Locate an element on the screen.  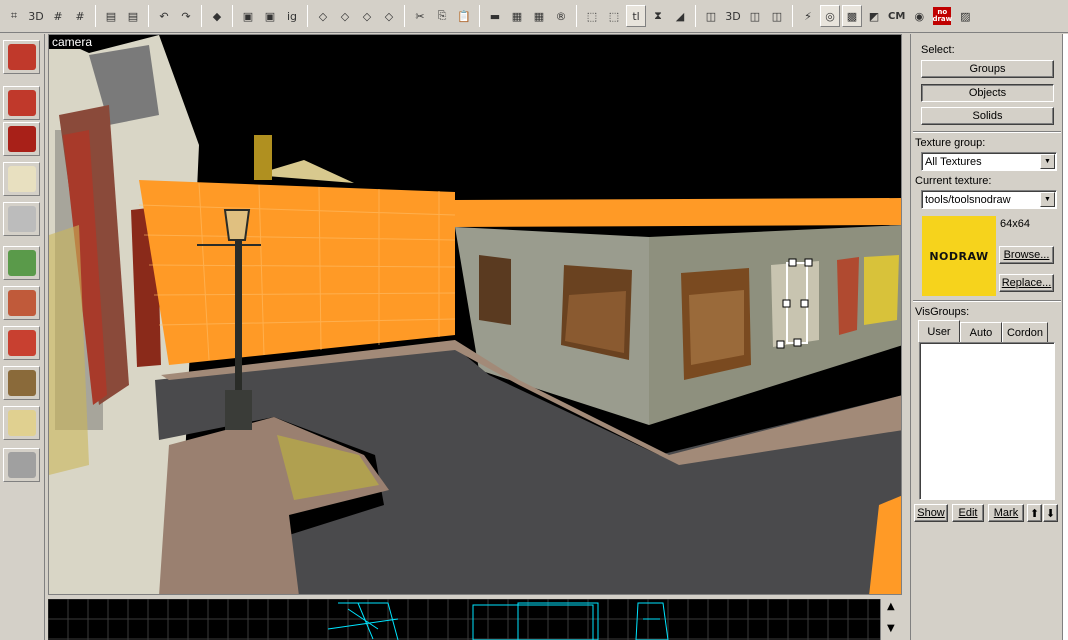
camera-tool-icon is located at coordinates (21, 139).